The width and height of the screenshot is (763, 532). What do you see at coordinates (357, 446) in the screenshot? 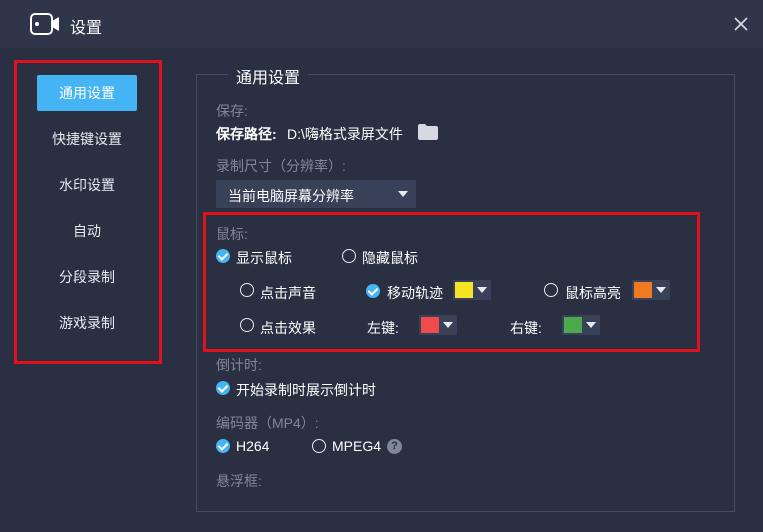
I see `mpeg4-label: MPEG4` at bounding box center [357, 446].